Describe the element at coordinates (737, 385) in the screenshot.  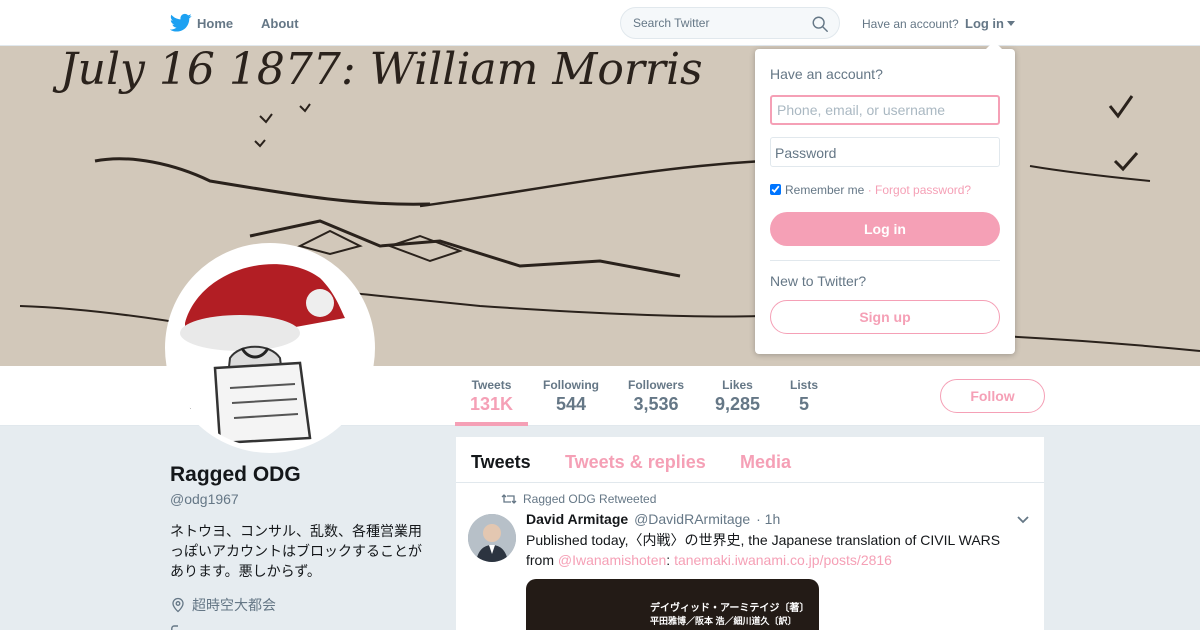
I see `stat-label: Likes` at that location.